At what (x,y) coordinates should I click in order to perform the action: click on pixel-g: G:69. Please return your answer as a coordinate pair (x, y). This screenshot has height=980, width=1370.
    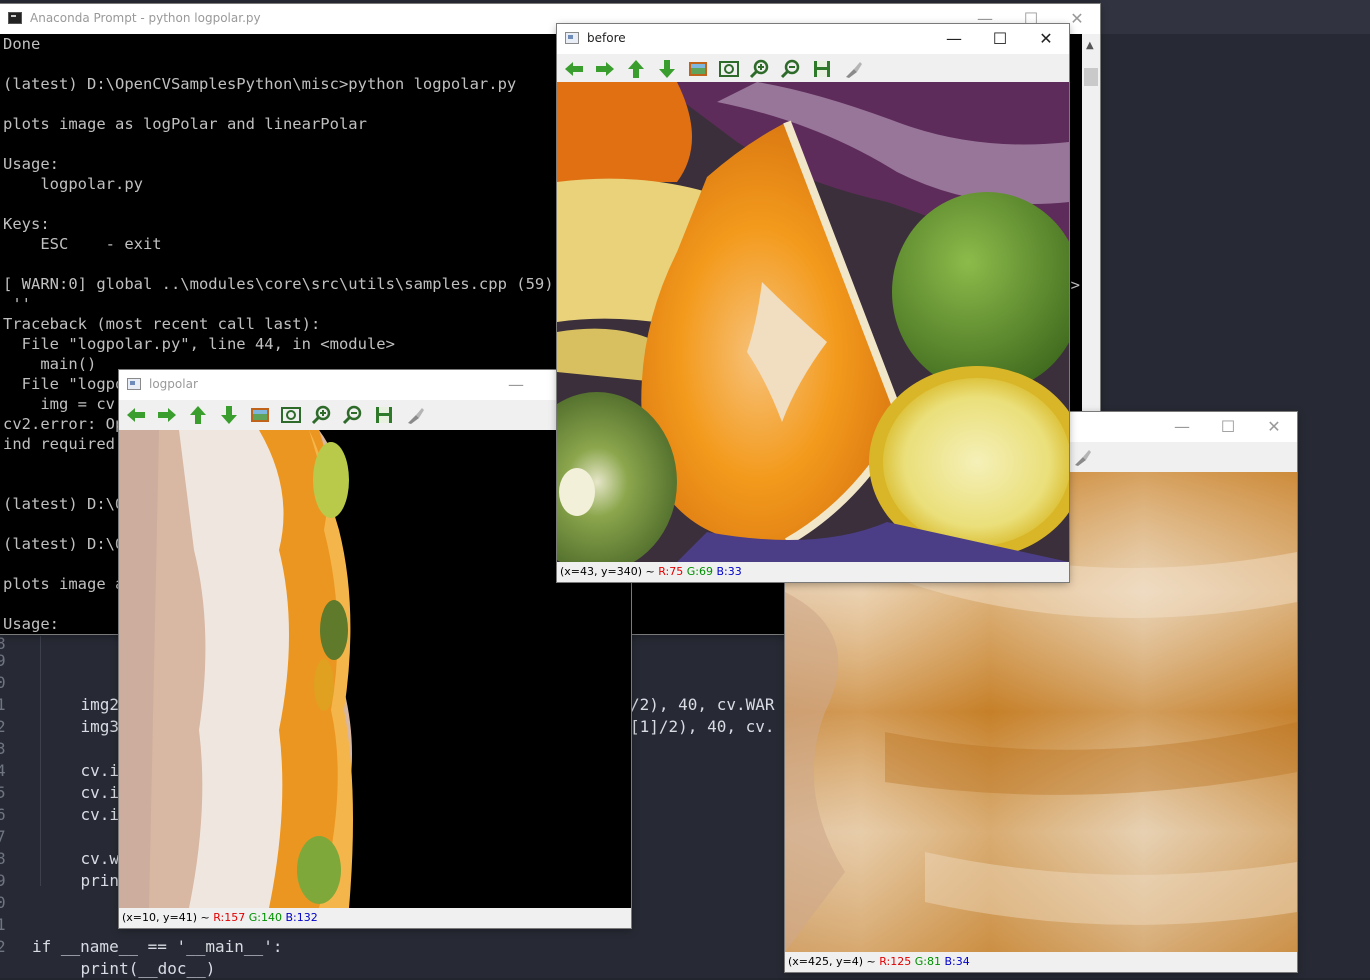
    Looking at the image, I should click on (699, 571).